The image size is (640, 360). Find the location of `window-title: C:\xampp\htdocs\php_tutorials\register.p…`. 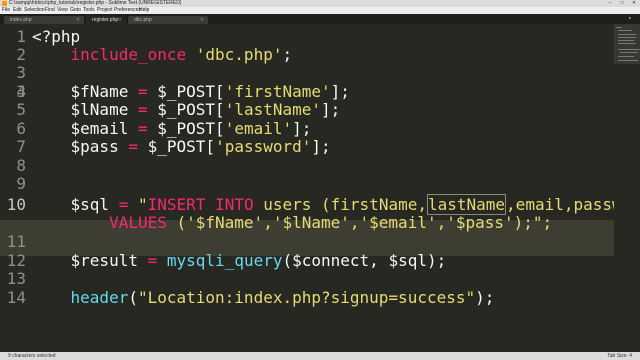

window-title: C:\xampp\htdocs\php_tutorials\register.p… is located at coordinates (95, 3).